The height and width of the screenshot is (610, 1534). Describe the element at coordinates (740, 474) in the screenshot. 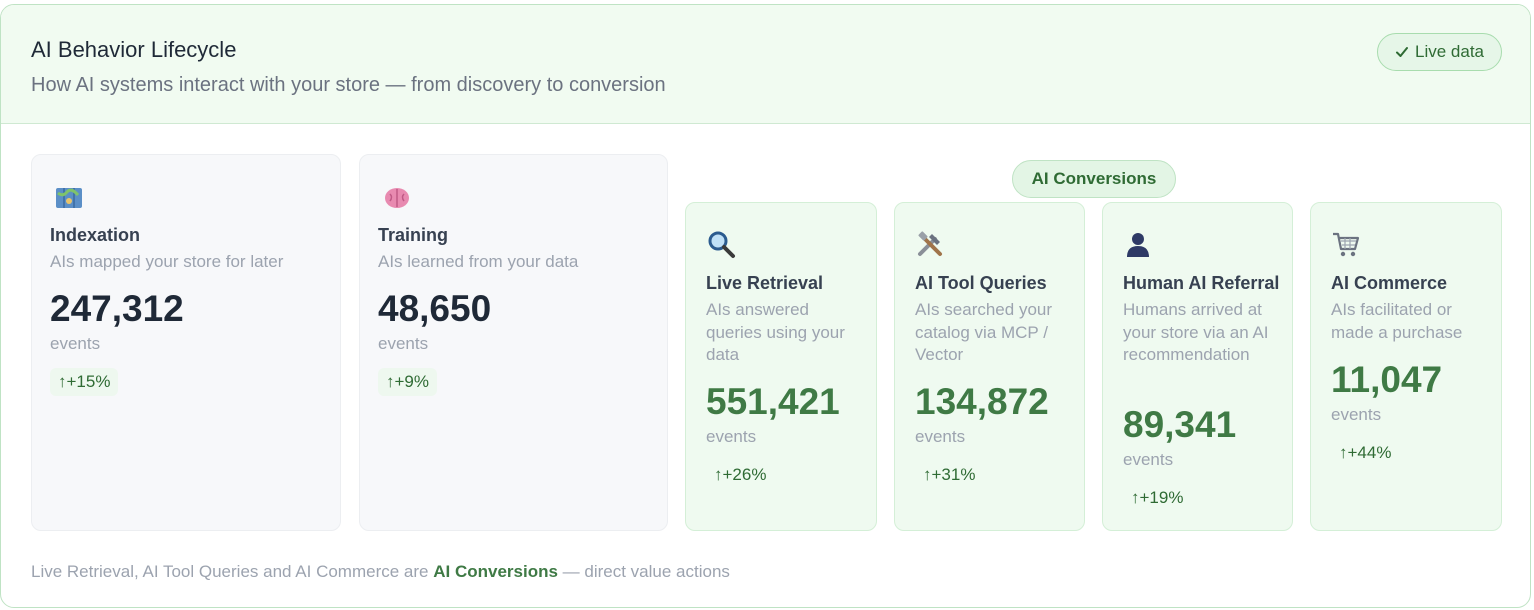

I see `card-delta: ↑+26%` at that location.